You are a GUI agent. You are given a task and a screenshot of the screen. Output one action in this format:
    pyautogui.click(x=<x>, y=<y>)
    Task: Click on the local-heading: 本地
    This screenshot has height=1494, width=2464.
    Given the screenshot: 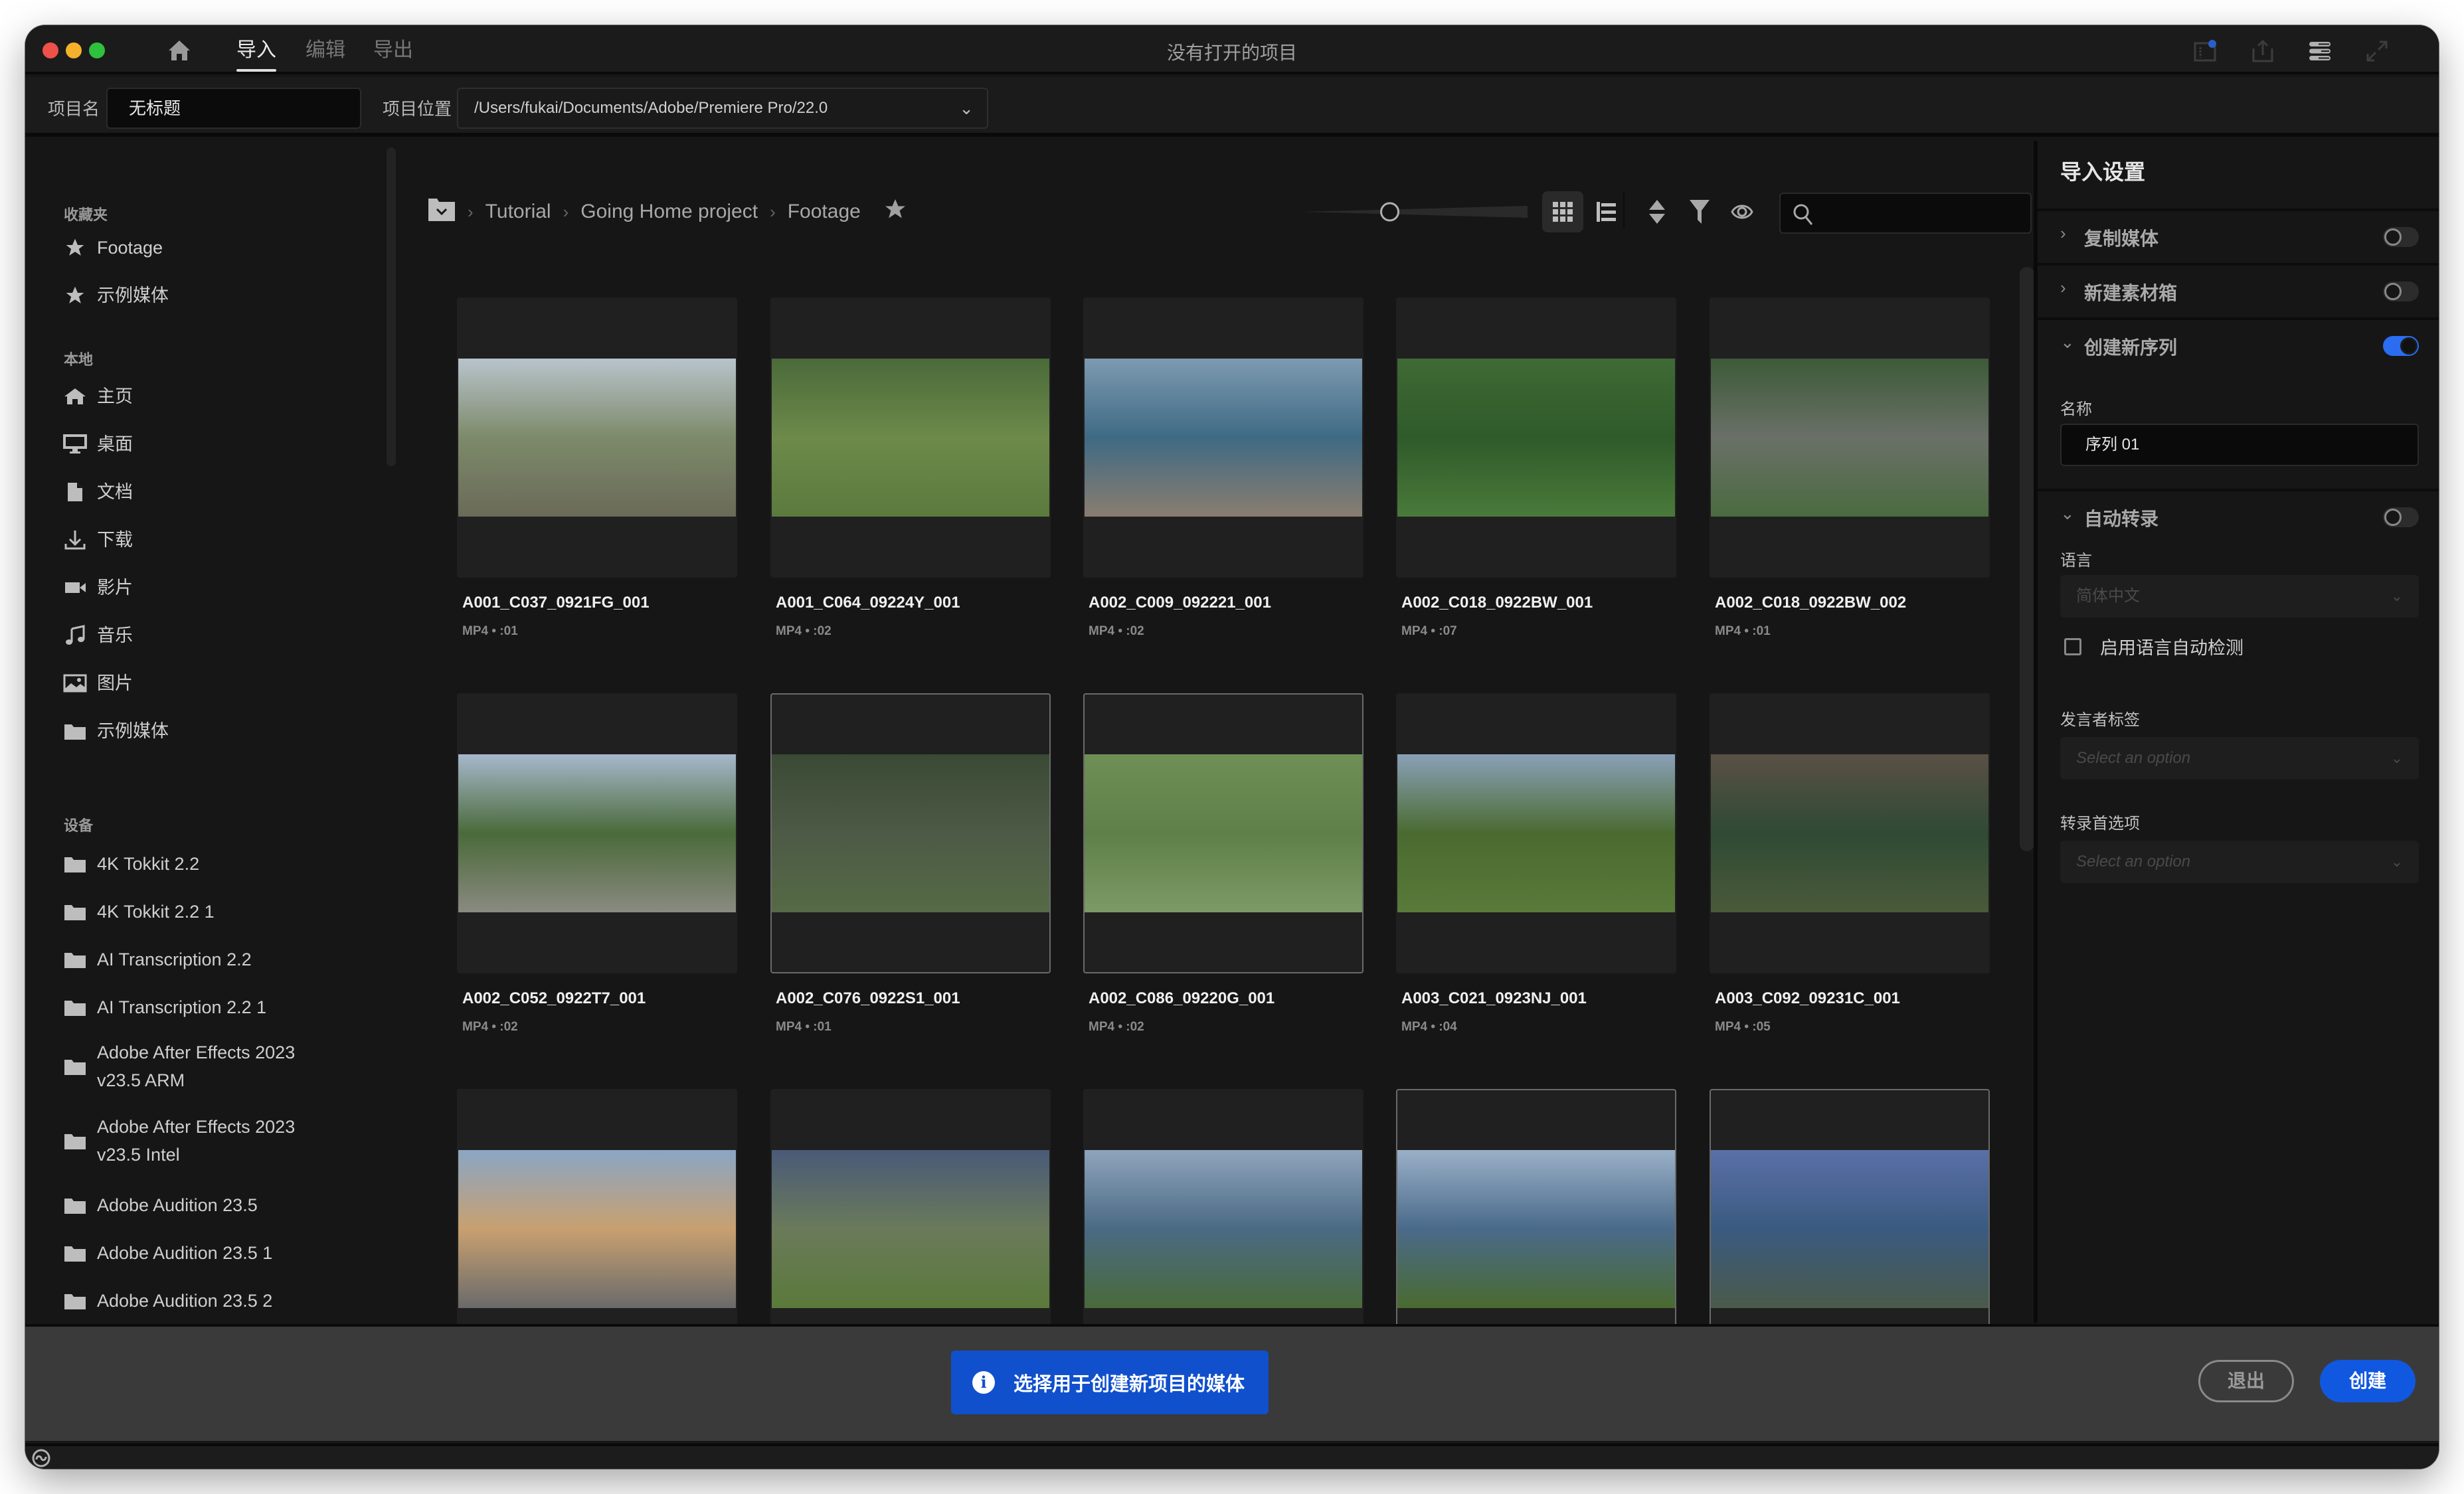 What is the action you would take?
    pyautogui.click(x=79, y=360)
    